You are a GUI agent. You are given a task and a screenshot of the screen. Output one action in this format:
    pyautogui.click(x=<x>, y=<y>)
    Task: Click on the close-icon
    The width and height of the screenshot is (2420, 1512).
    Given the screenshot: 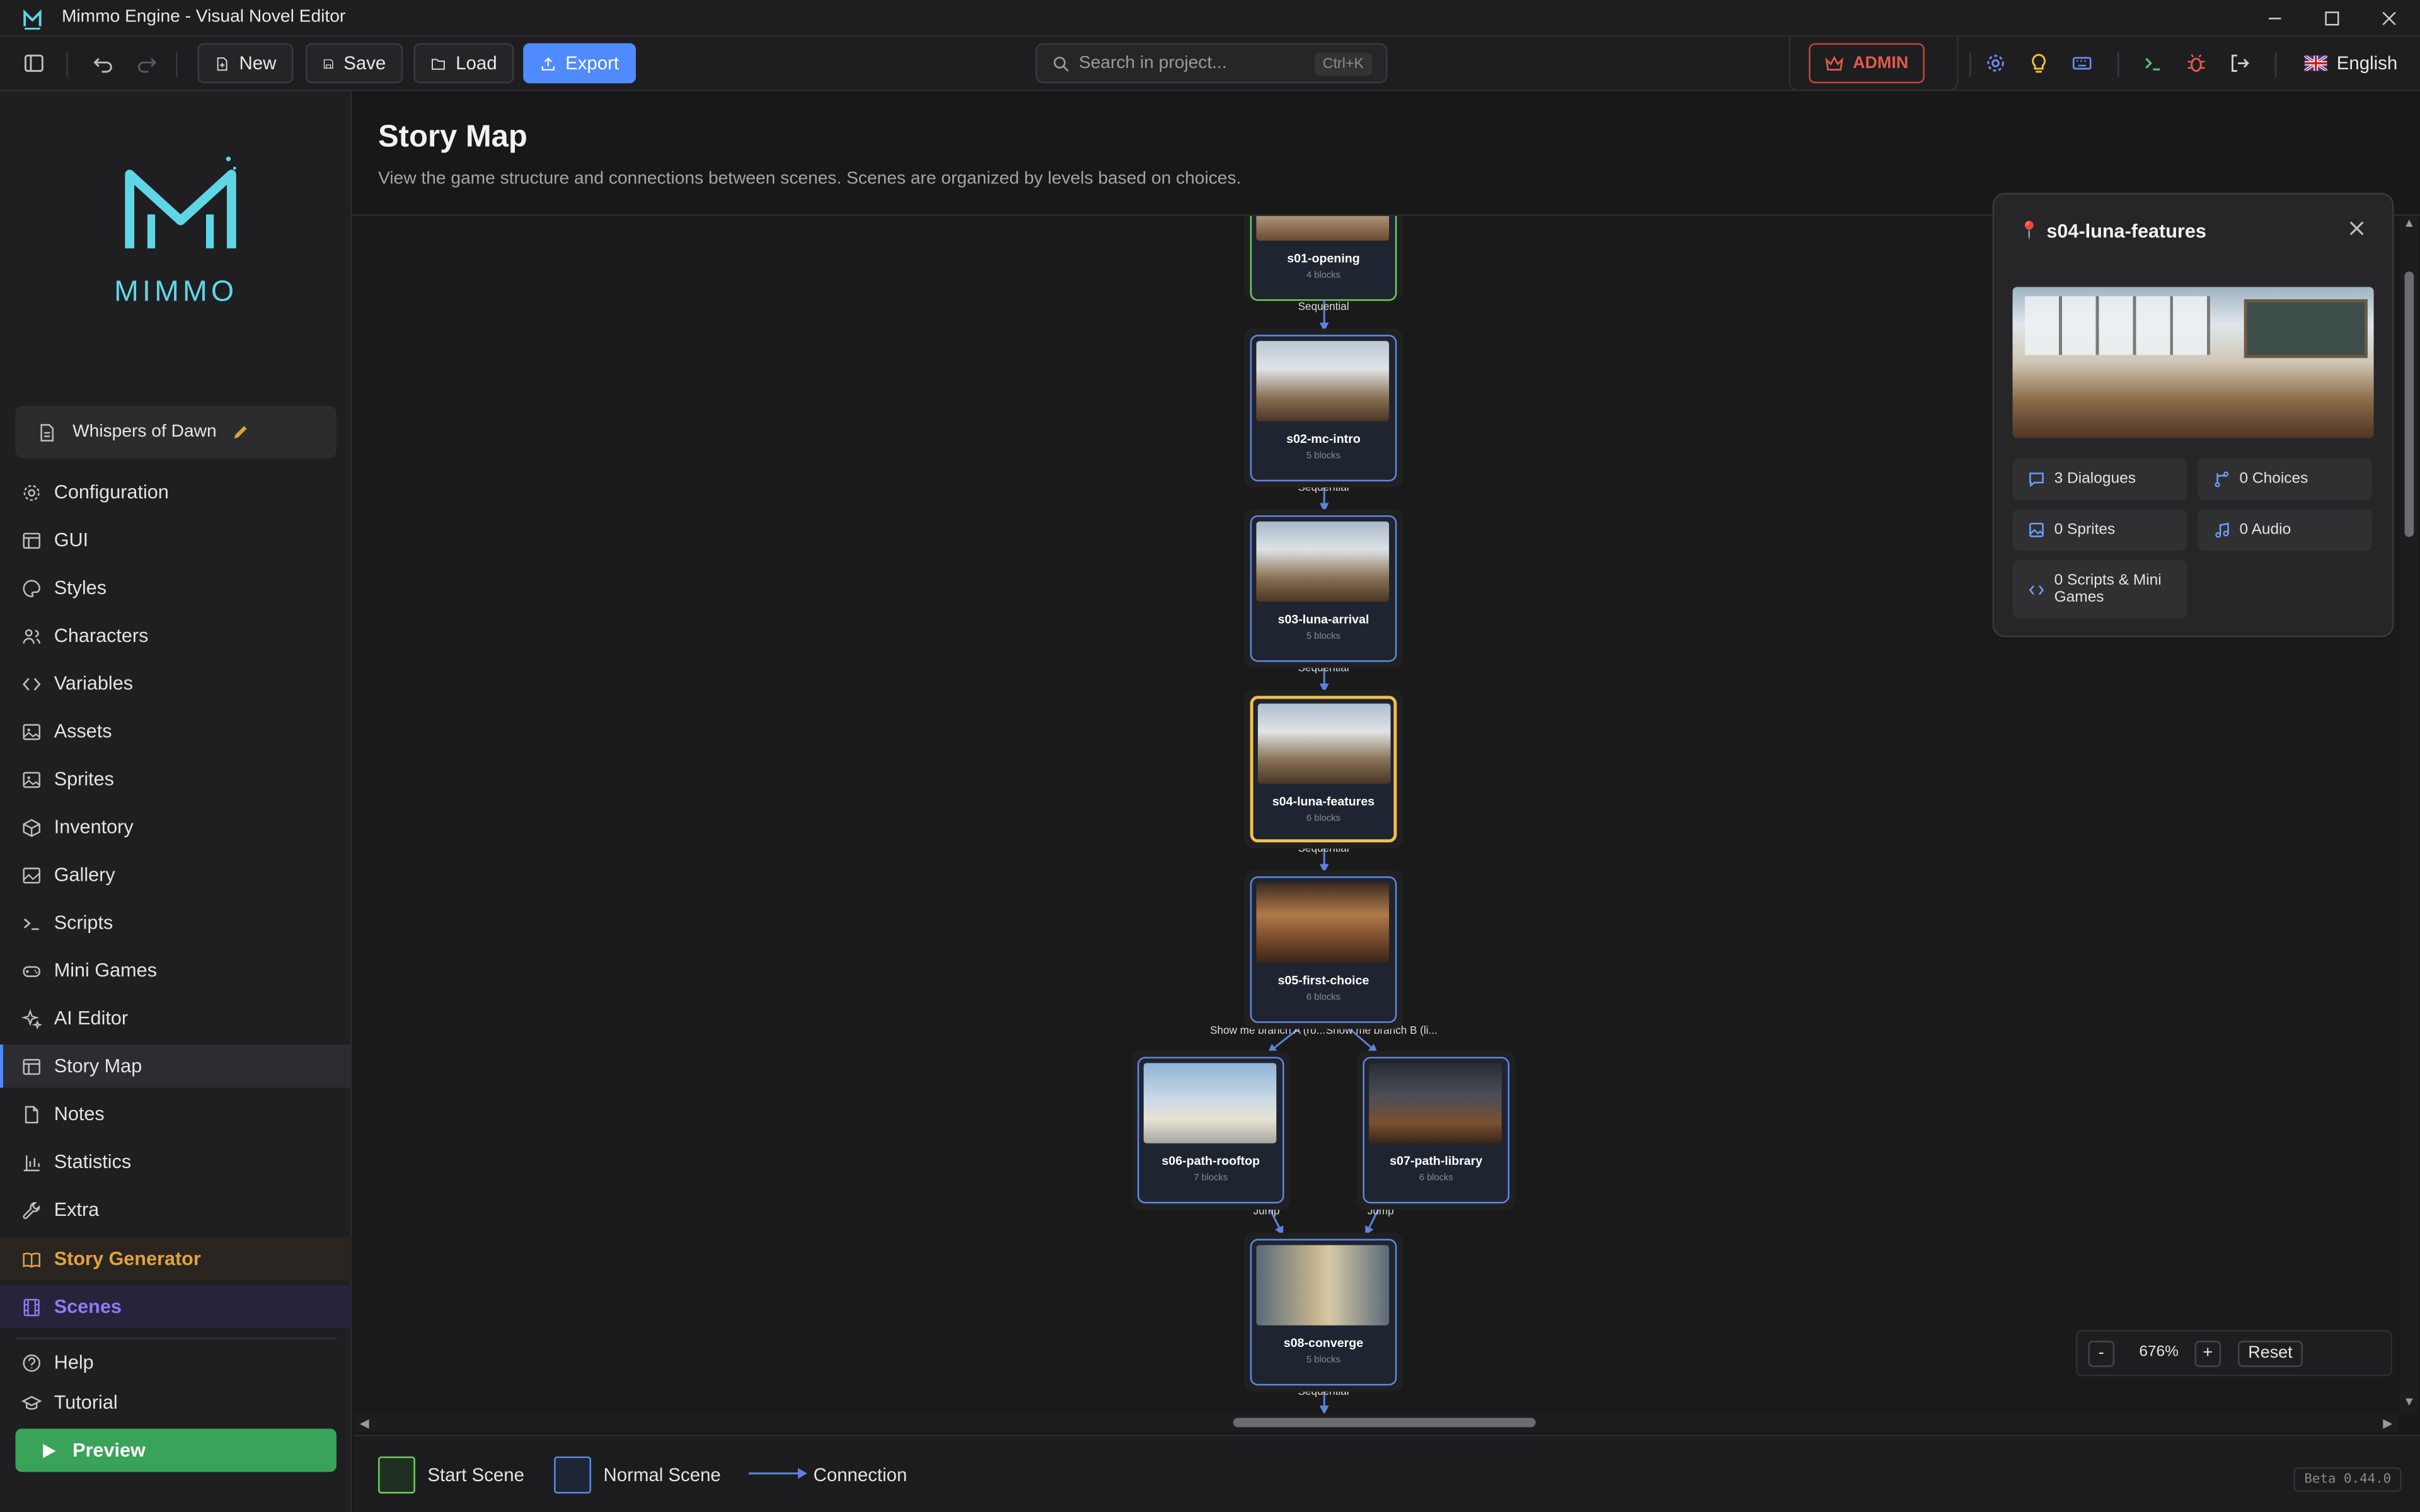 What is the action you would take?
    pyautogui.click(x=2359, y=230)
    